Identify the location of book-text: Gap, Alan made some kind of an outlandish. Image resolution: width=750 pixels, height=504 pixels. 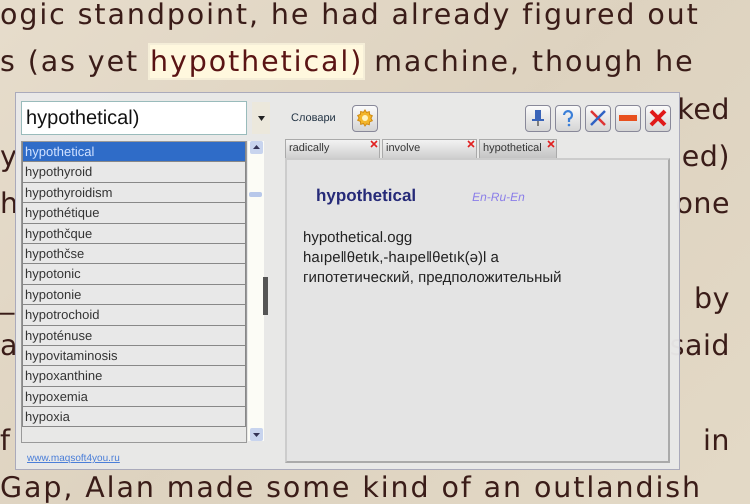
(351, 487).